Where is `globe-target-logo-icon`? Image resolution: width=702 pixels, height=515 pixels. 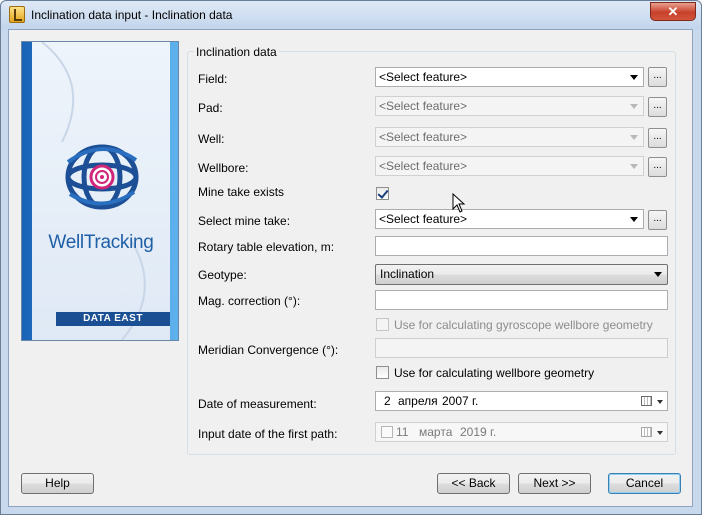 globe-target-logo-icon is located at coordinates (93, 191).